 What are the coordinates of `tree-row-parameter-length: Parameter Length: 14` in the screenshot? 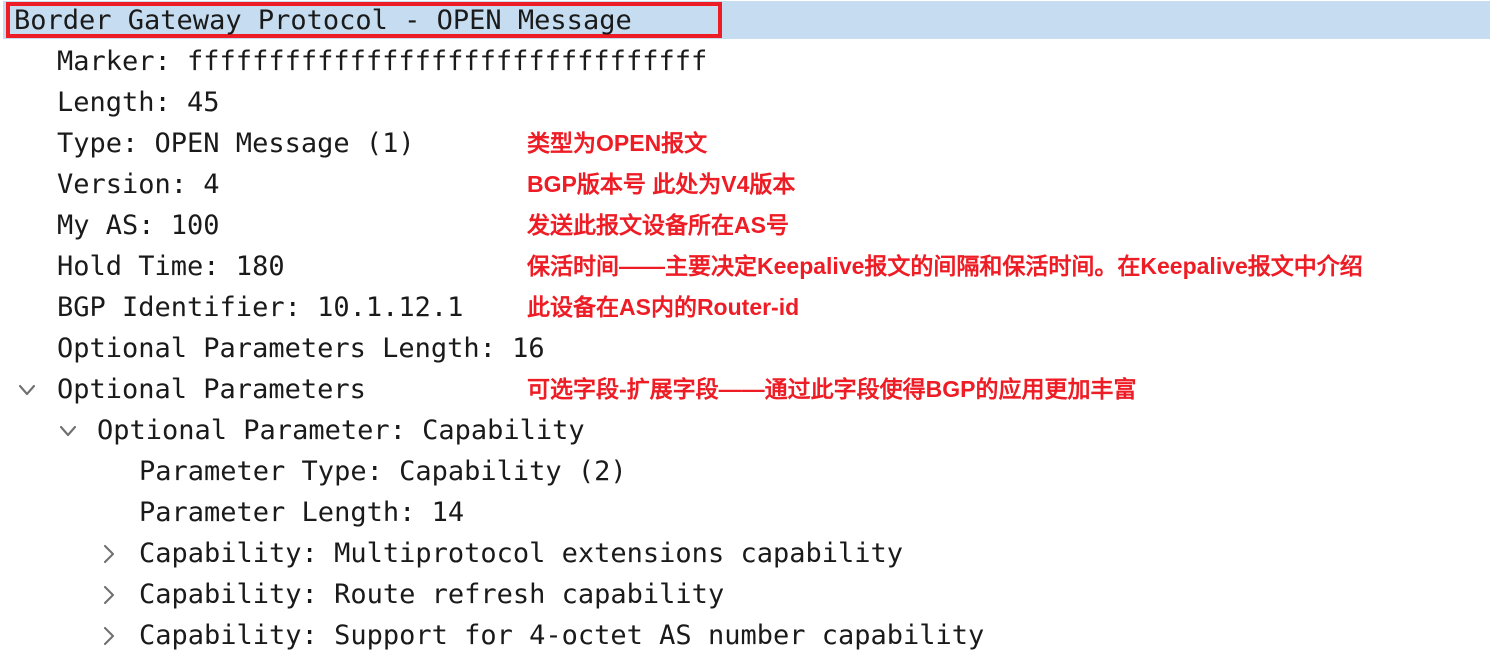 It's located at (748, 512).